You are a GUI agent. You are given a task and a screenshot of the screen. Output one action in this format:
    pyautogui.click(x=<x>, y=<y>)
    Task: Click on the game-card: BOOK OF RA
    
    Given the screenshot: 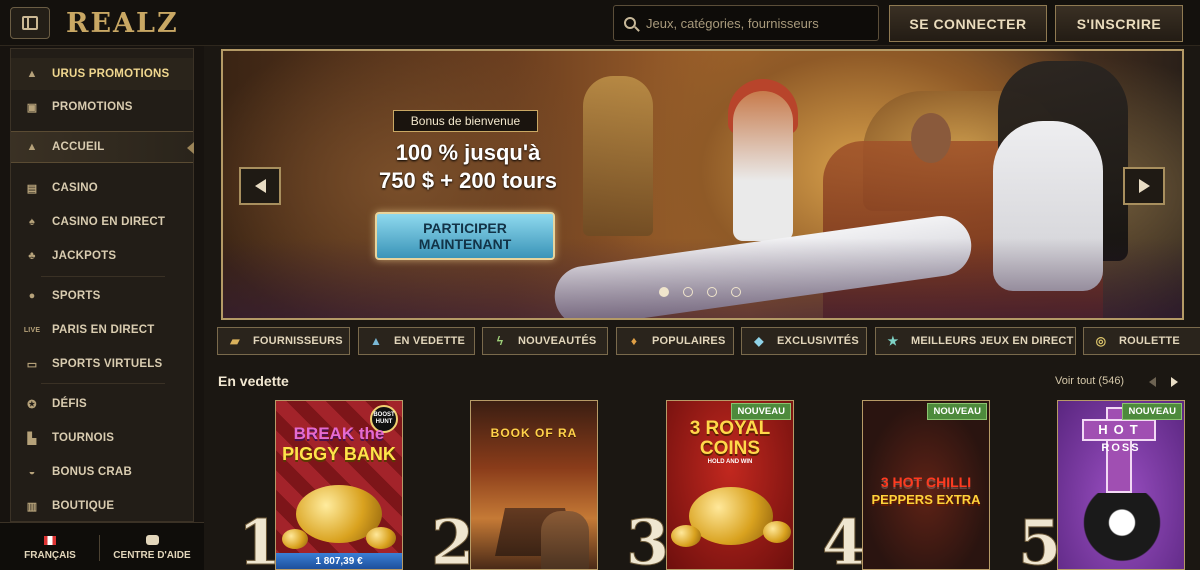 What is the action you would take?
    pyautogui.click(x=534, y=485)
    